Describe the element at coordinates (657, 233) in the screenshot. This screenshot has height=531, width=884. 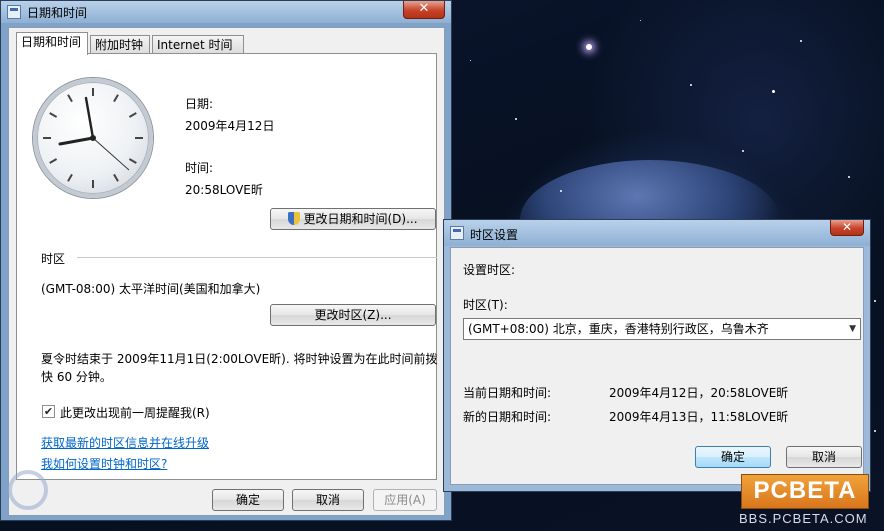
I see `dialog-title-bar: 时区设置 ✕` at that location.